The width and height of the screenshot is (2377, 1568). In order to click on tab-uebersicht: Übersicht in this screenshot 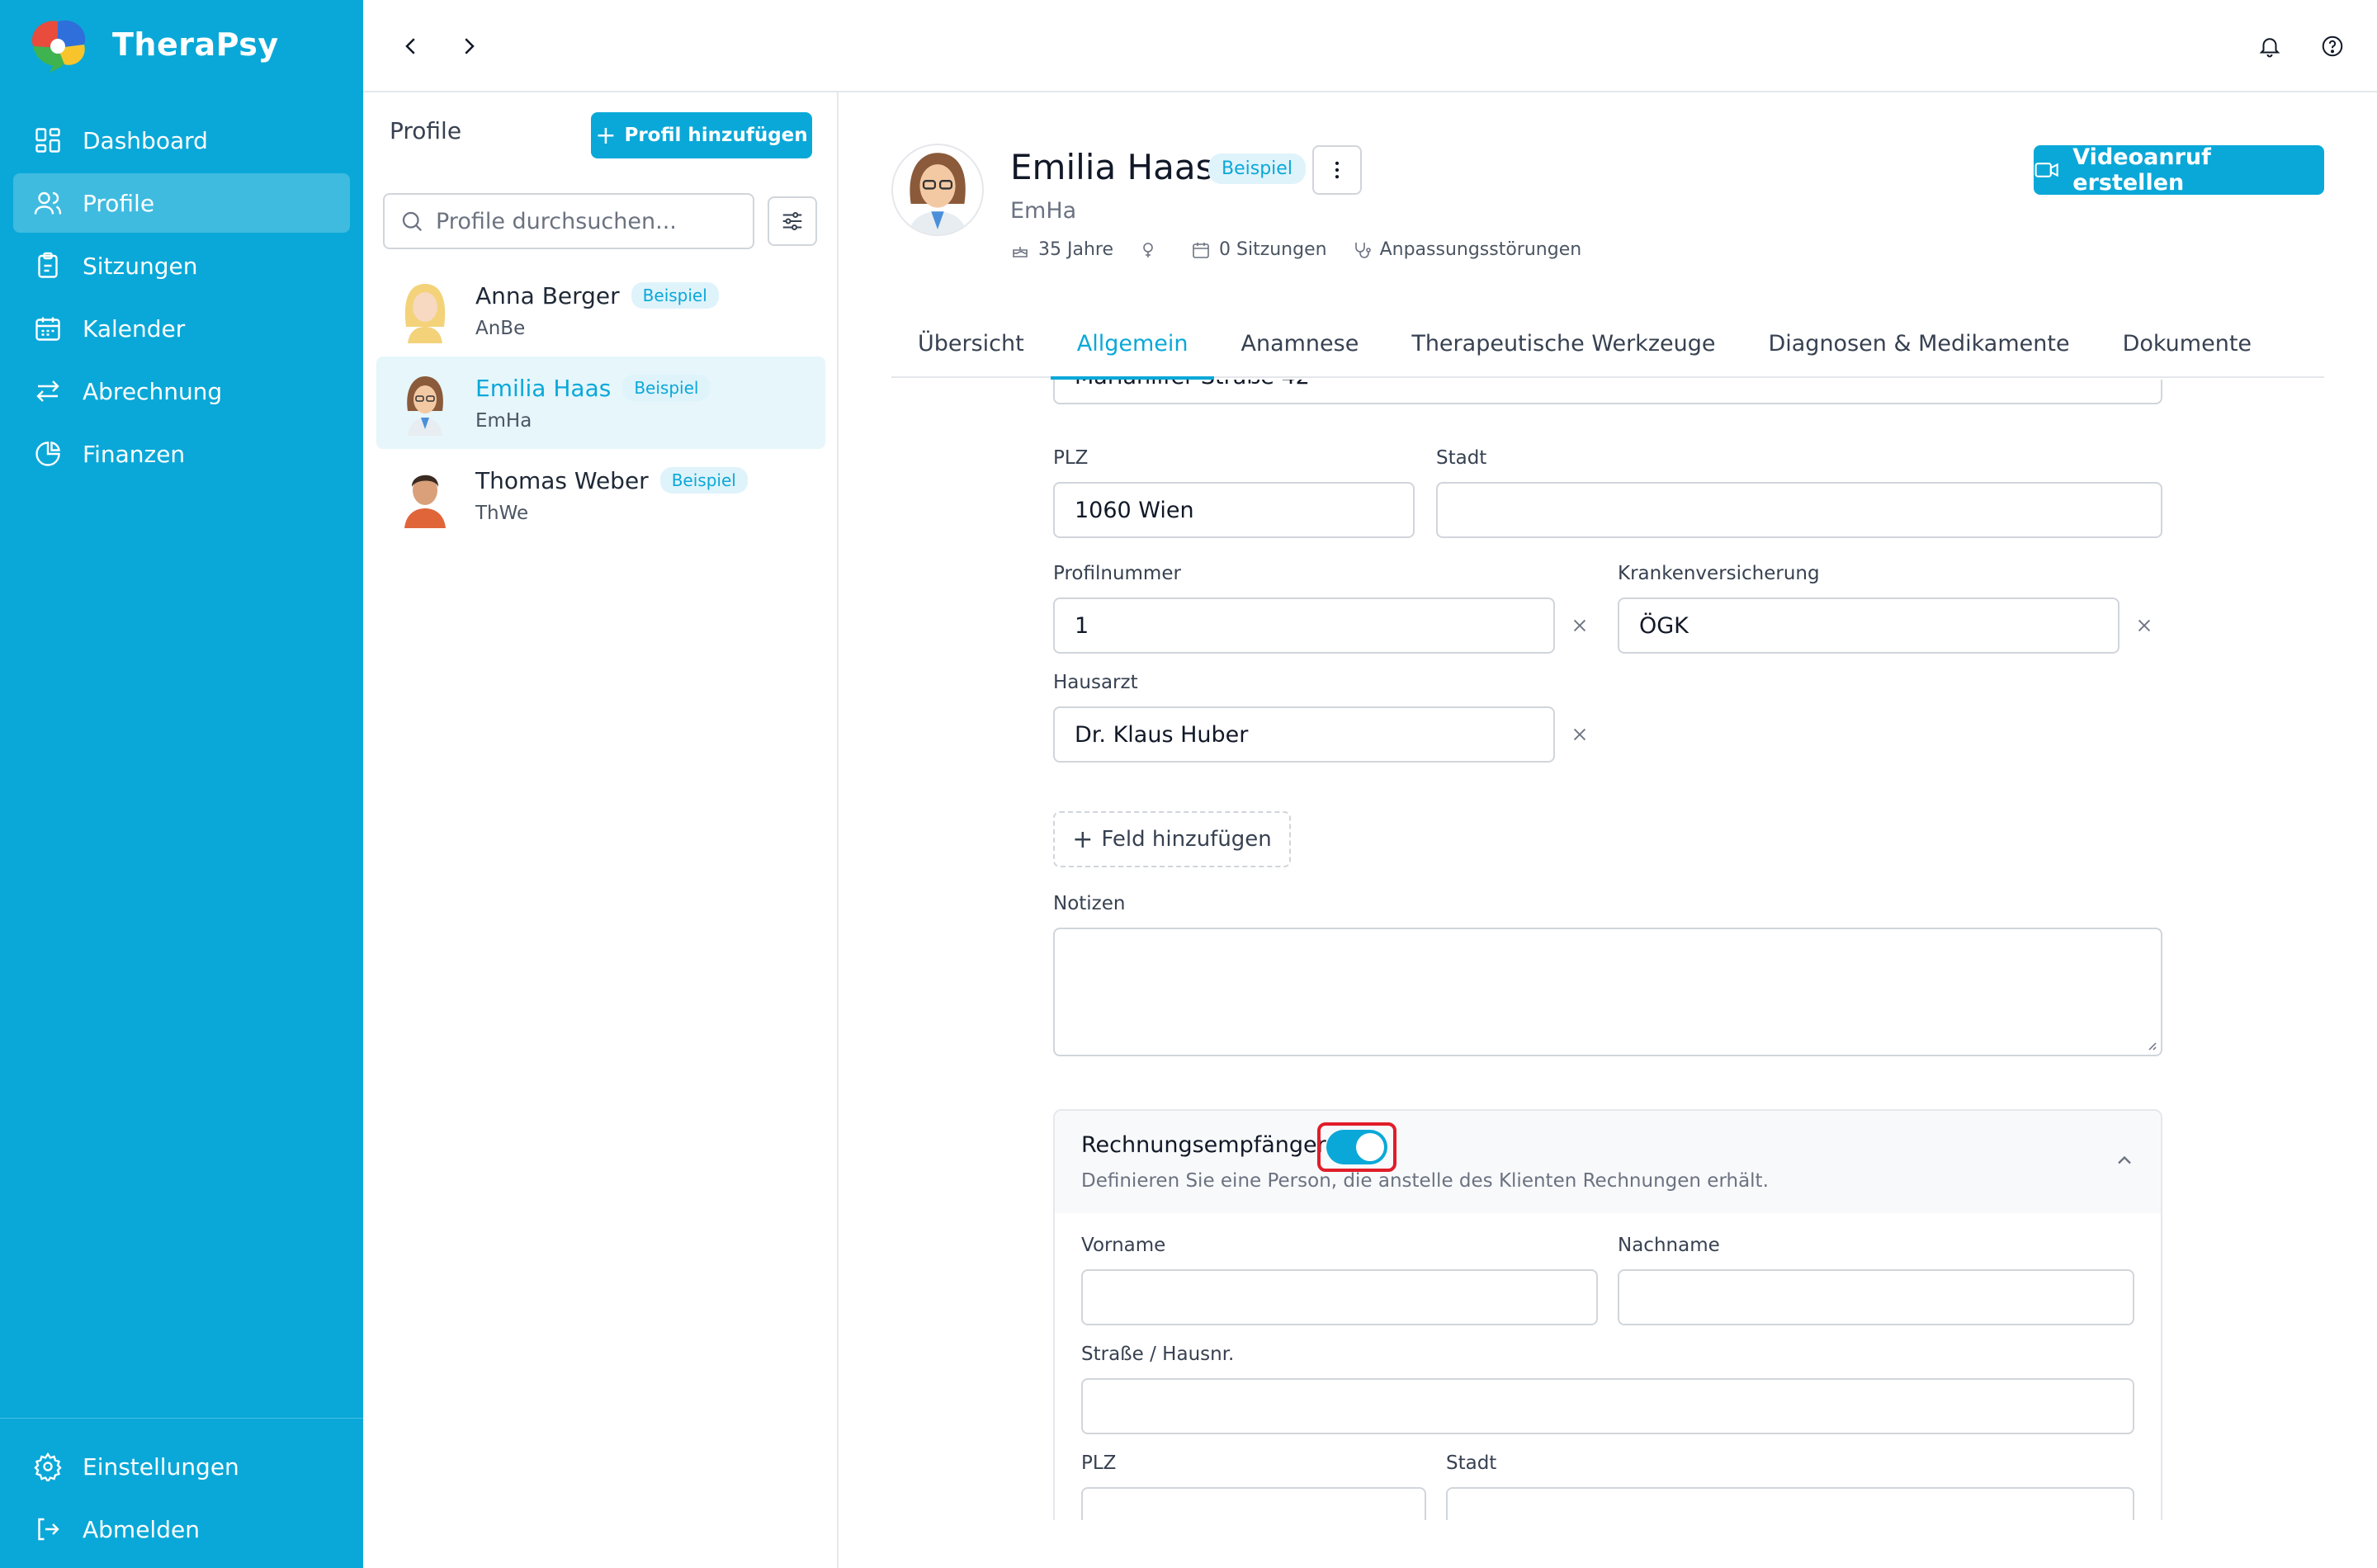, I will do `click(971, 343)`.